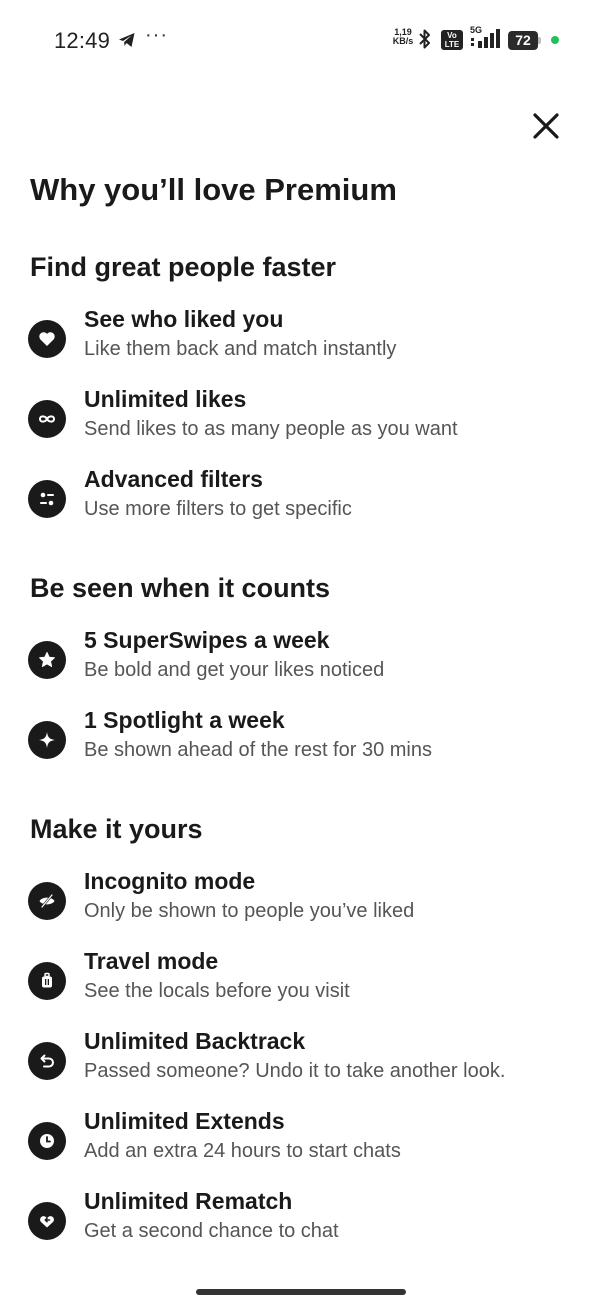  I want to click on close-button, so click(546, 126).